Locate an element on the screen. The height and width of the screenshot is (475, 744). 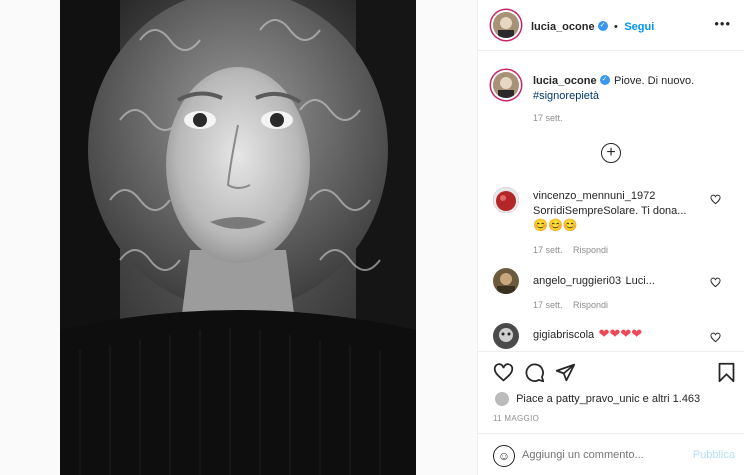
caption-time: 17 sett. is located at coordinates (548, 118).